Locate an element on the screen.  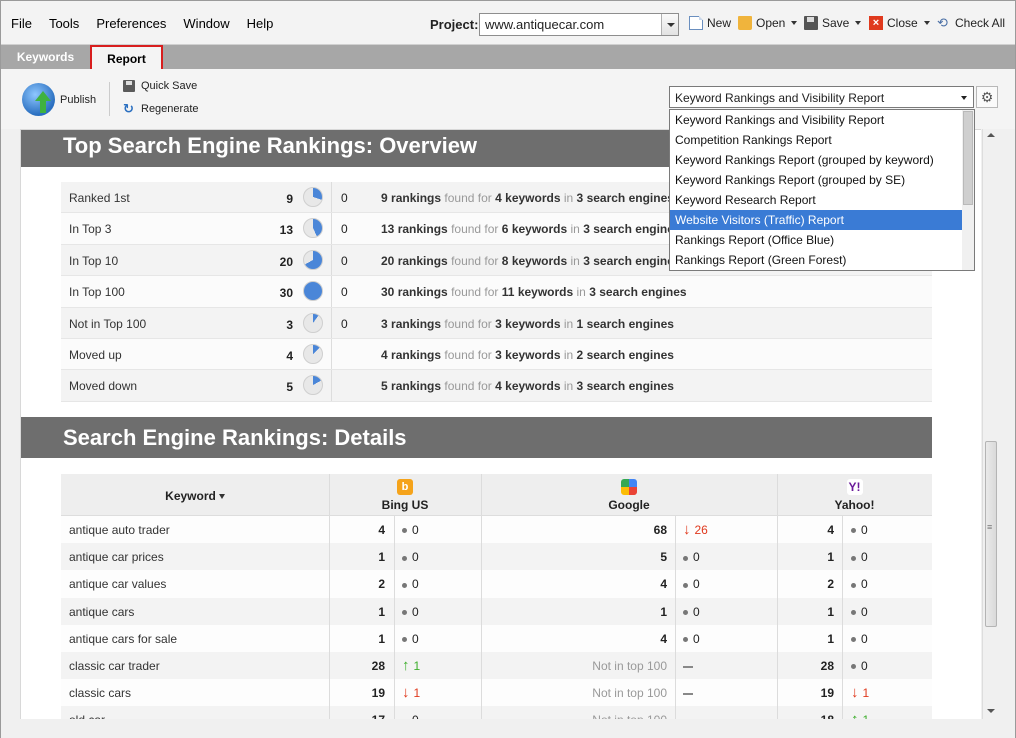
report-scrollbar is located at coordinates (990, 424).